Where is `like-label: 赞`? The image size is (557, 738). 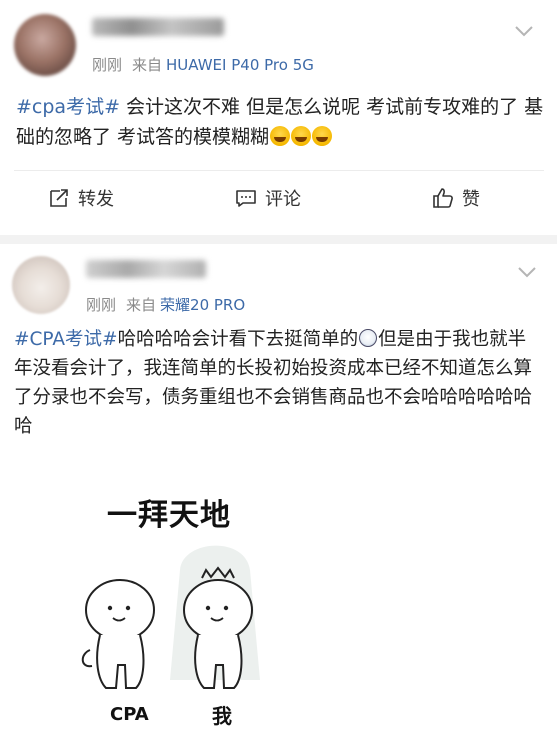 like-label: 赞 is located at coordinates (471, 199).